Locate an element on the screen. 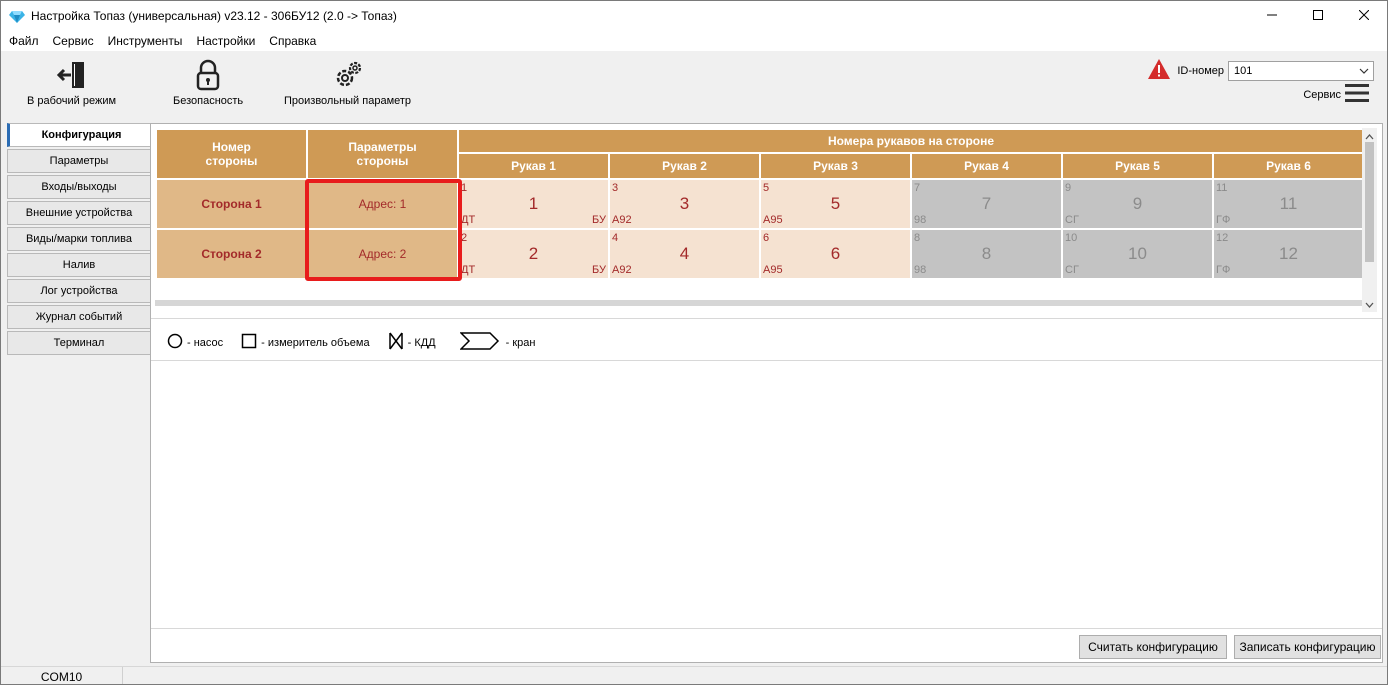  hose-fuel: СГ is located at coordinates (1072, 270).